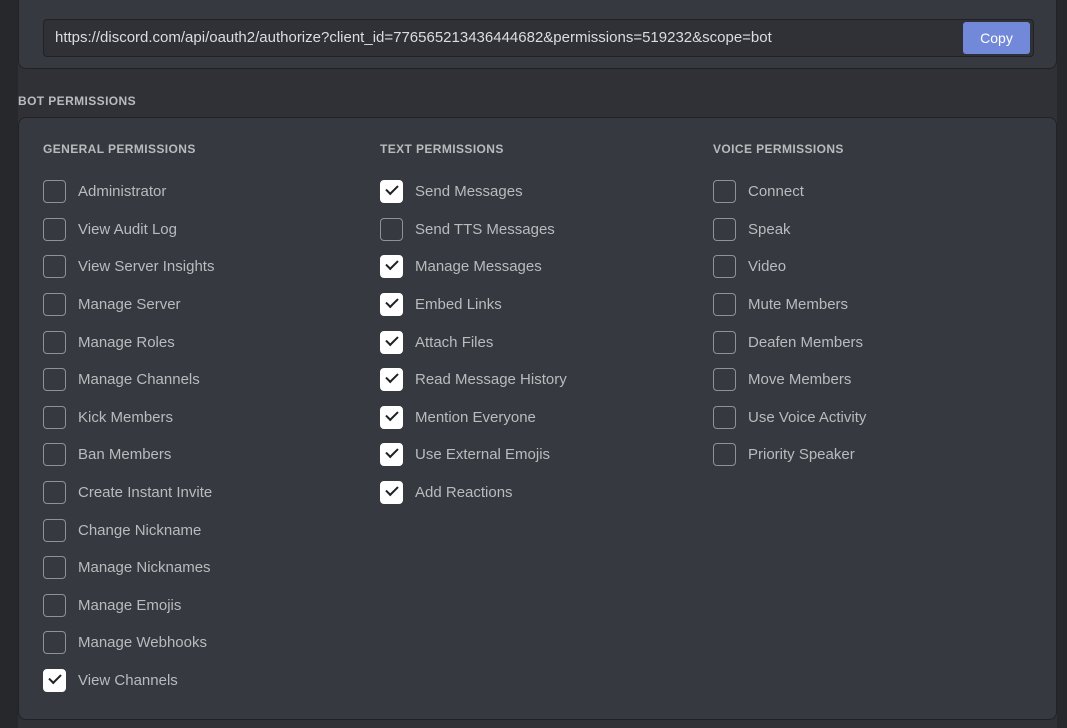  Describe the element at coordinates (536, 342) in the screenshot. I see `permission-row: Attach Files` at that location.